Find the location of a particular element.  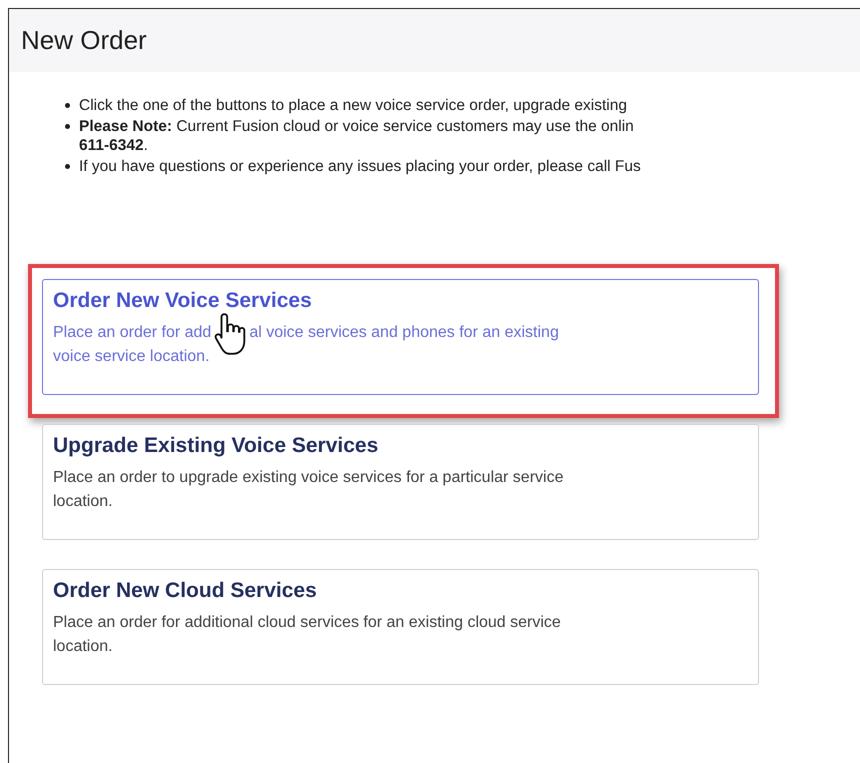

option-description: Place an order for add is located at coordinates (132, 332).